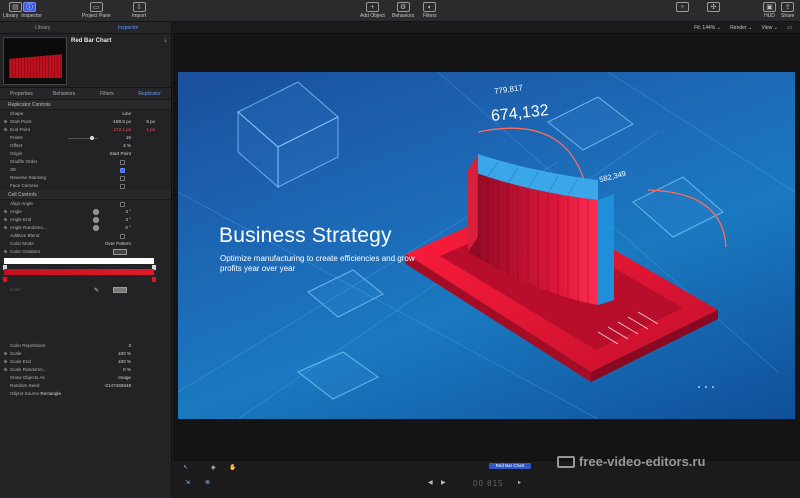 This screenshot has width=800, height=498. I want to click on scale-randomness-value: 0 %, so click(127, 370).